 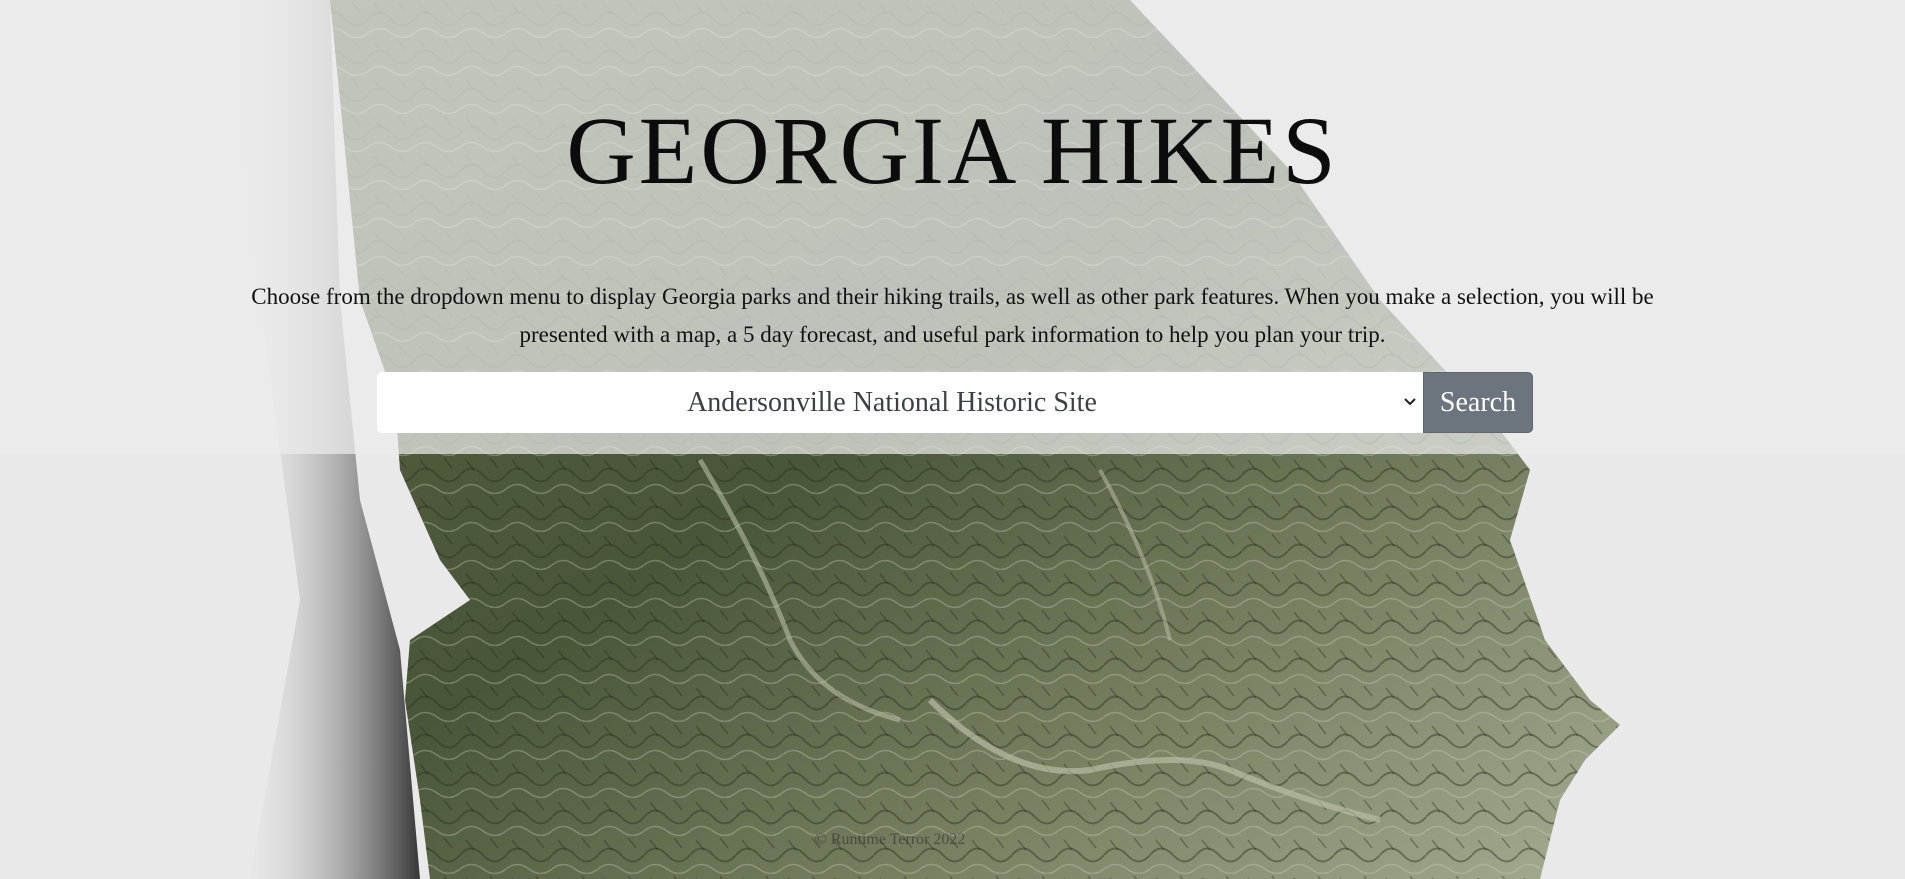 What do you see at coordinates (952, 150) in the screenshot?
I see `page-title: GEORGIA HIKES` at bounding box center [952, 150].